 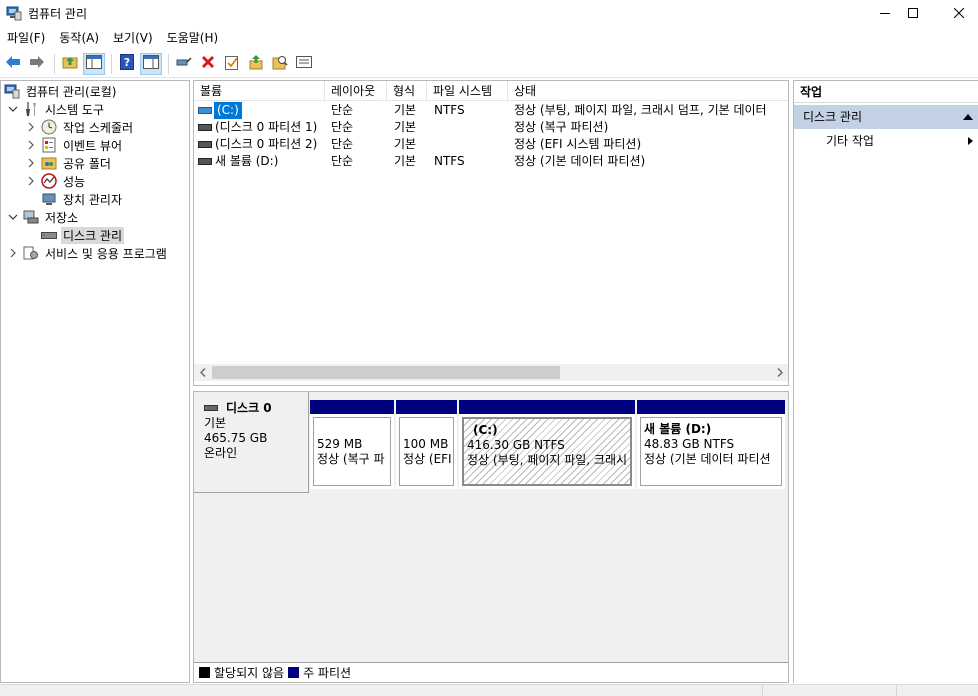 What do you see at coordinates (489, 13) in the screenshot?
I see `title-bar: 컴퓨터 관리` at bounding box center [489, 13].